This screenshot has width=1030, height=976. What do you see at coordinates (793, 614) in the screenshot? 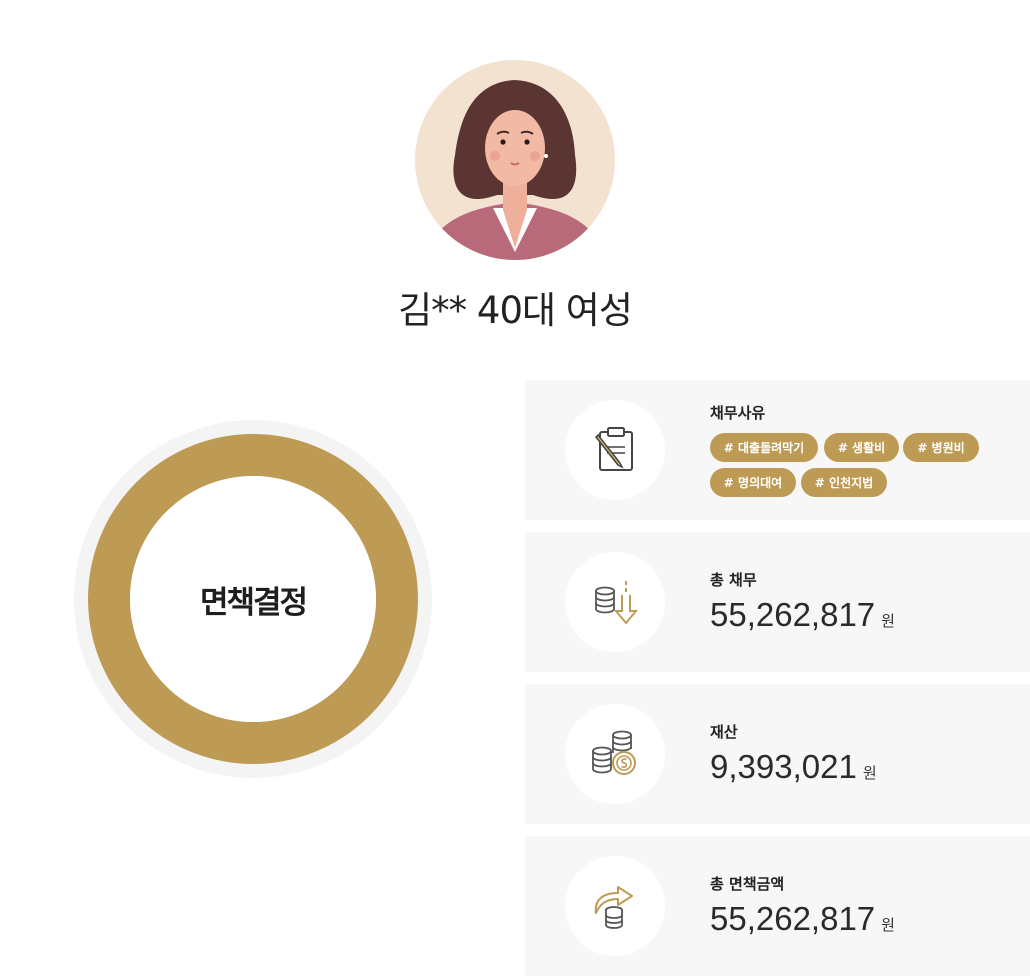
I see `total-debt-value: 55,262,817` at bounding box center [793, 614].